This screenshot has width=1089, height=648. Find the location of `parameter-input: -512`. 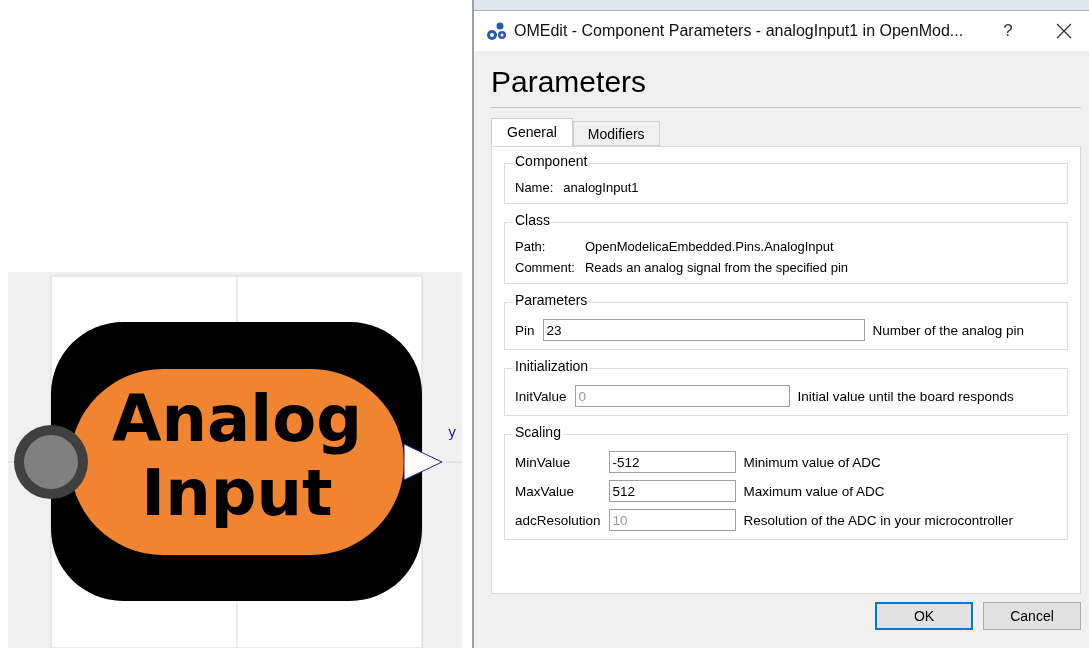

parameter-input: -512 is located at coordinates (672, 462).